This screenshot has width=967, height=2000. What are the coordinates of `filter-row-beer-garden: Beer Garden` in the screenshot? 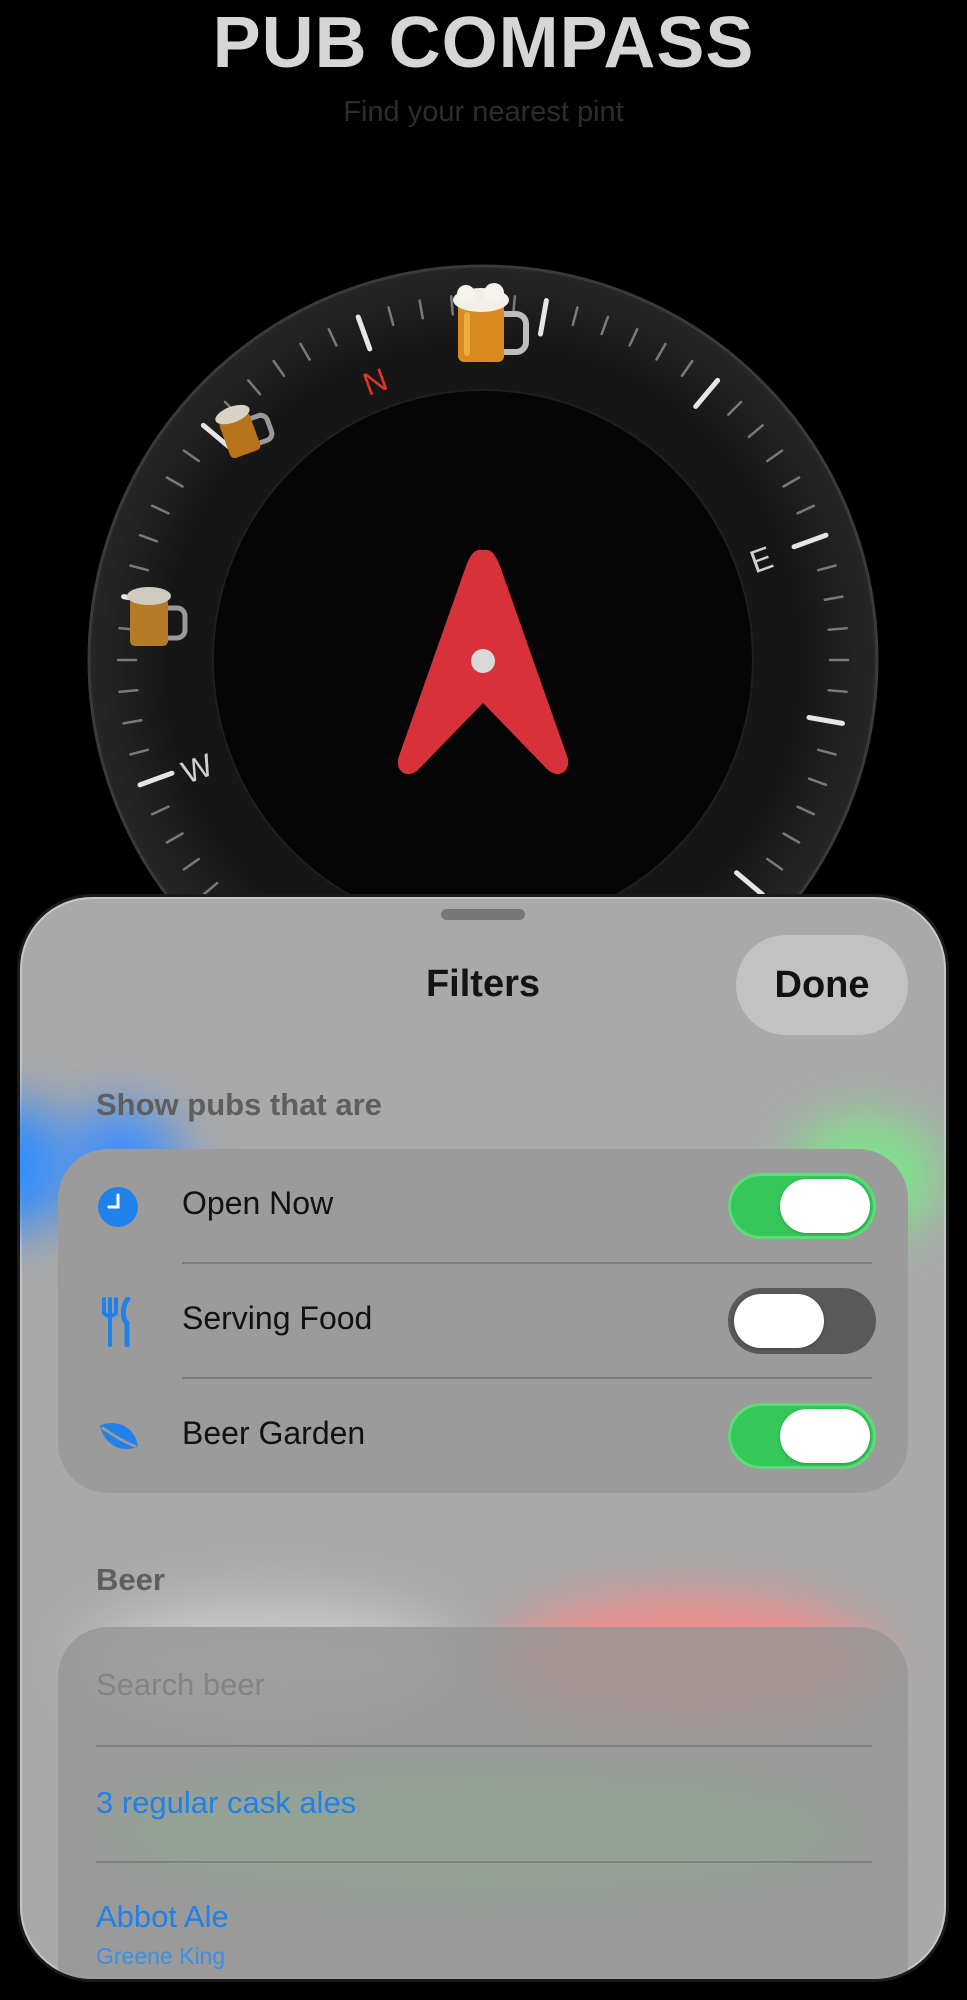 It's located at (483, 1436).